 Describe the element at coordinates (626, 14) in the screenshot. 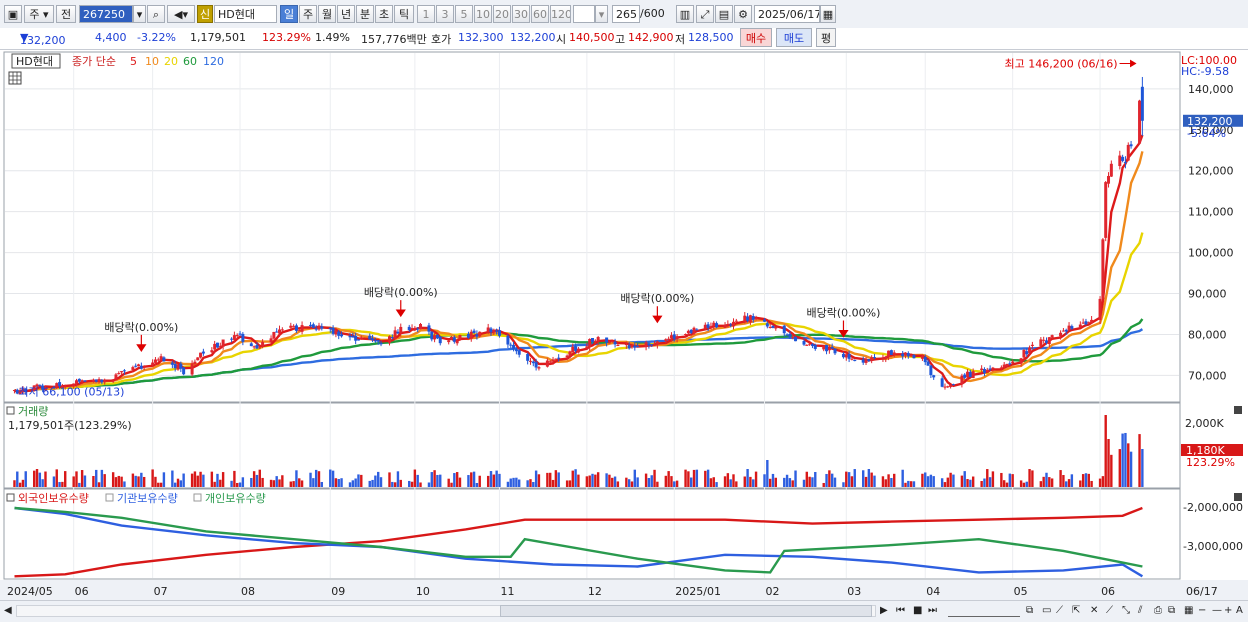

I see `count-input: 265` at that location.